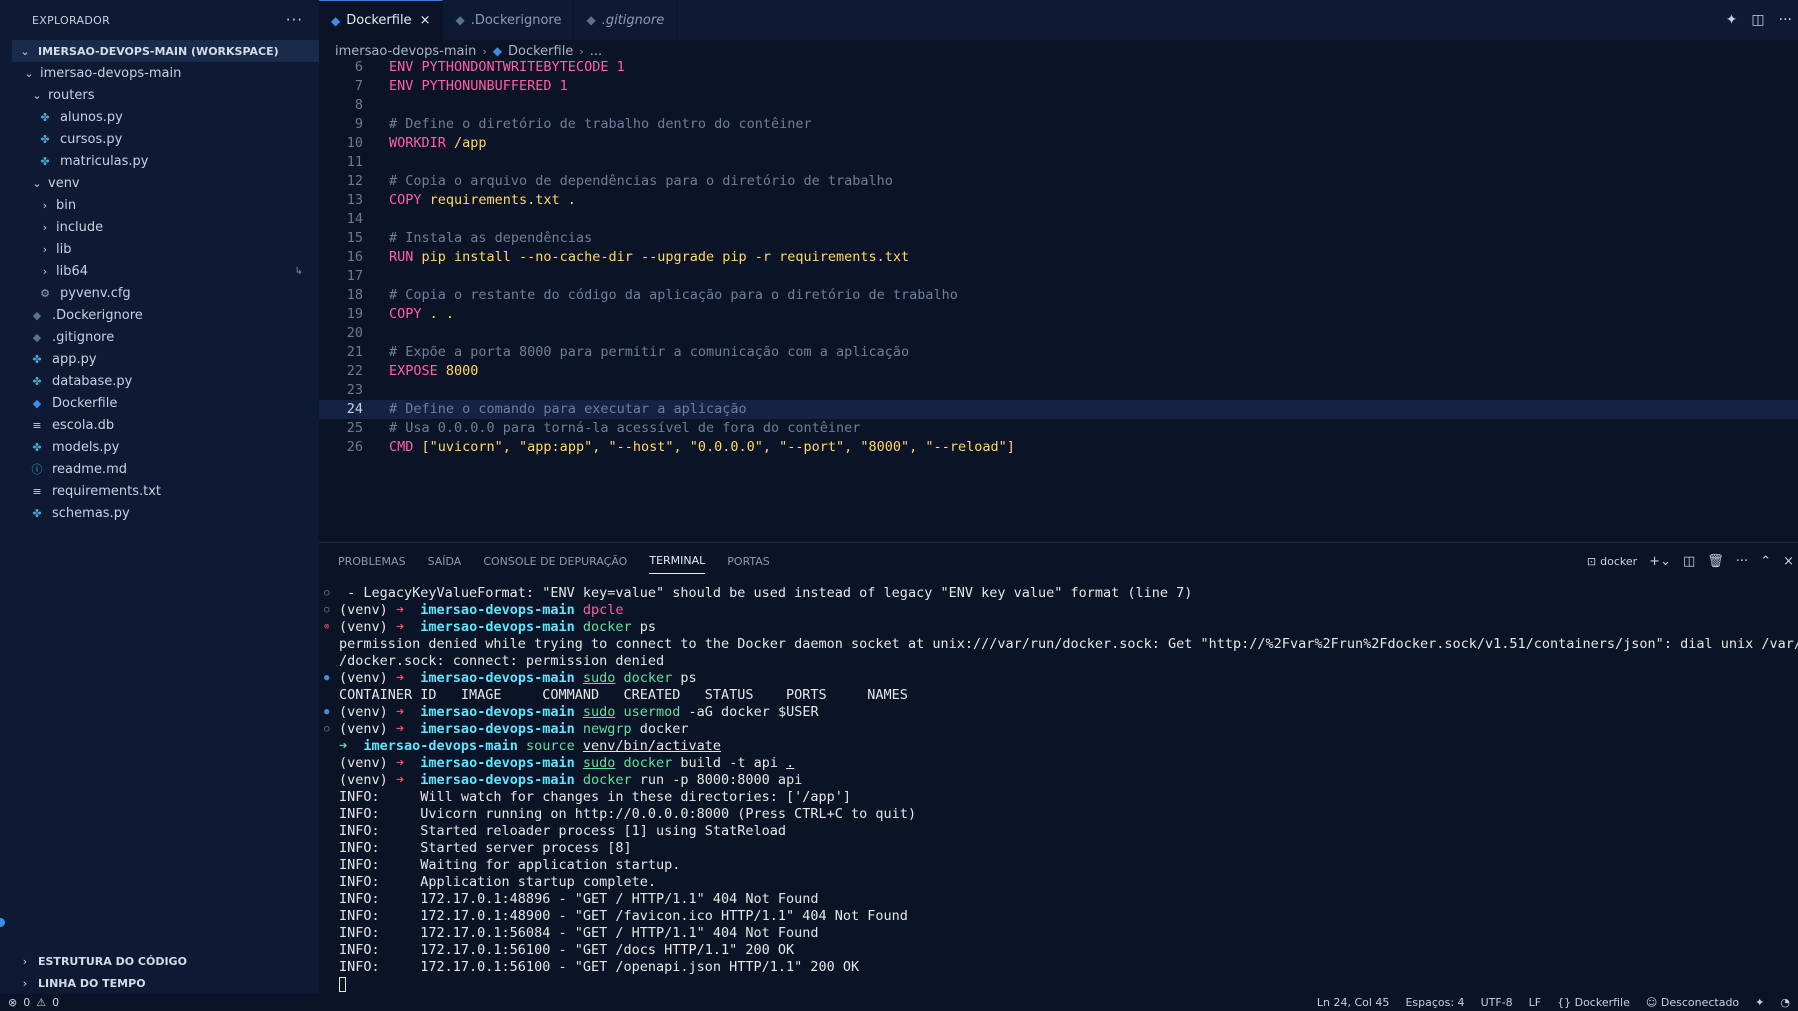 The width and height of the screenshot is (1798, 1011). Describe the element at coordinates (165, 425) in the screenshot. I see `tree-item: ≡ escola.db` at that location.